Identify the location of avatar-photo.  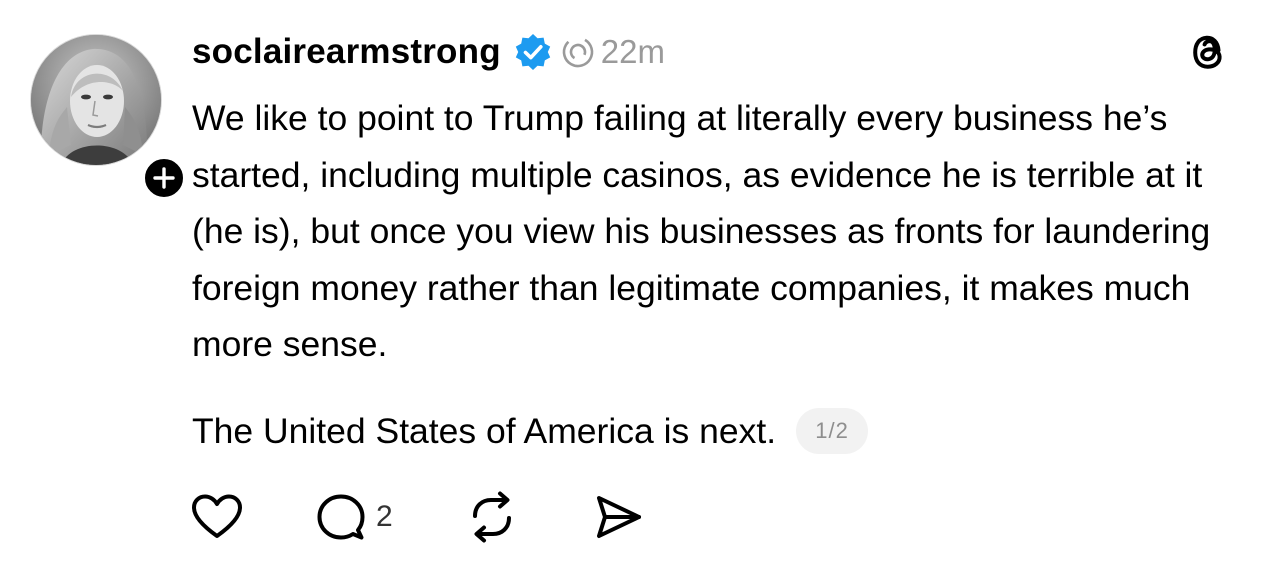
(96, 100).